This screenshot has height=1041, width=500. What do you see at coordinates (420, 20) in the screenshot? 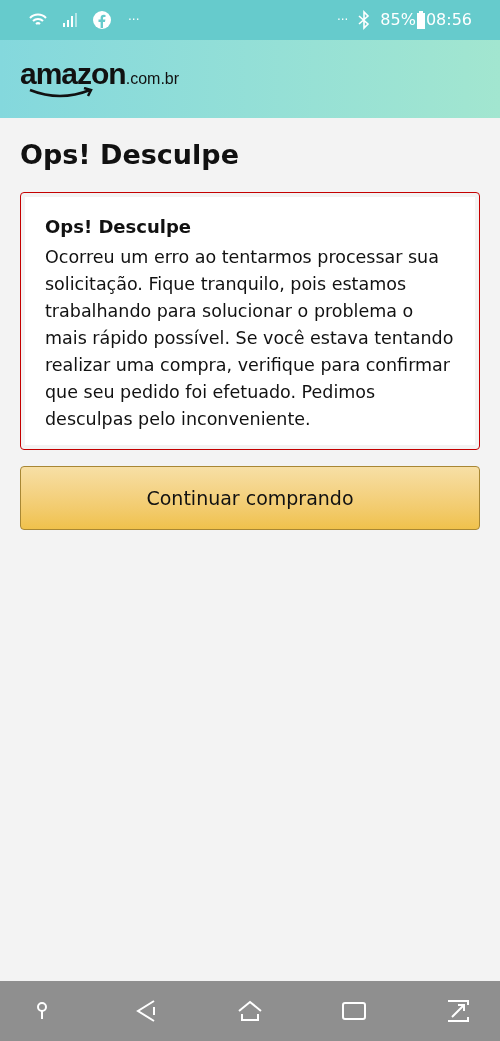
I see `battery-icon` at bounding box center [420, 20].